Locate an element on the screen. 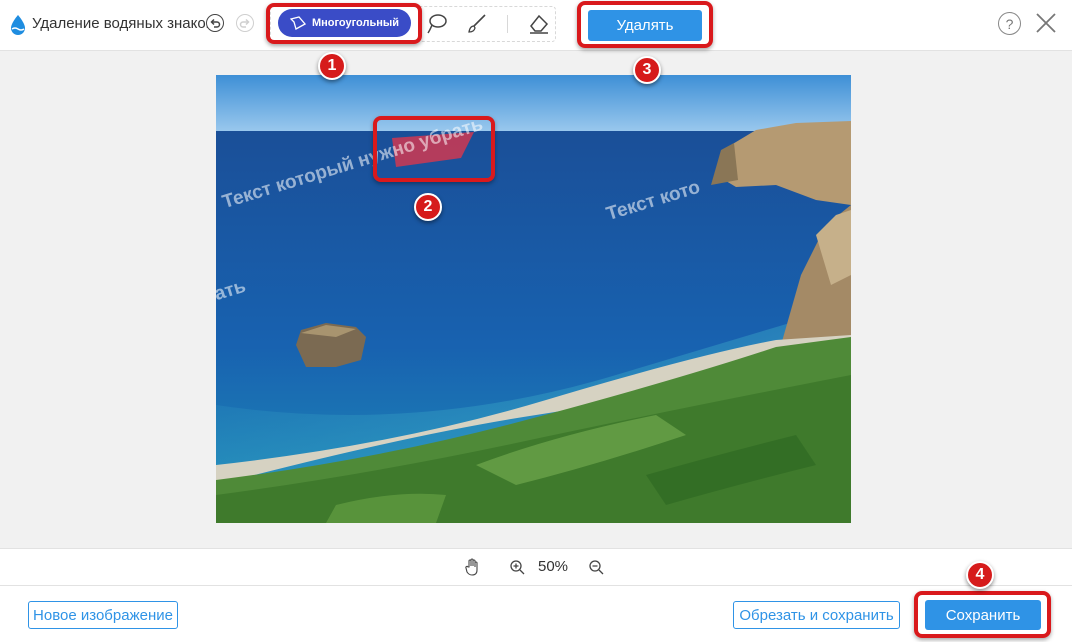 This screenshot has height=642, width=1072. toolbar-divider is located at coordinates (507, 24).